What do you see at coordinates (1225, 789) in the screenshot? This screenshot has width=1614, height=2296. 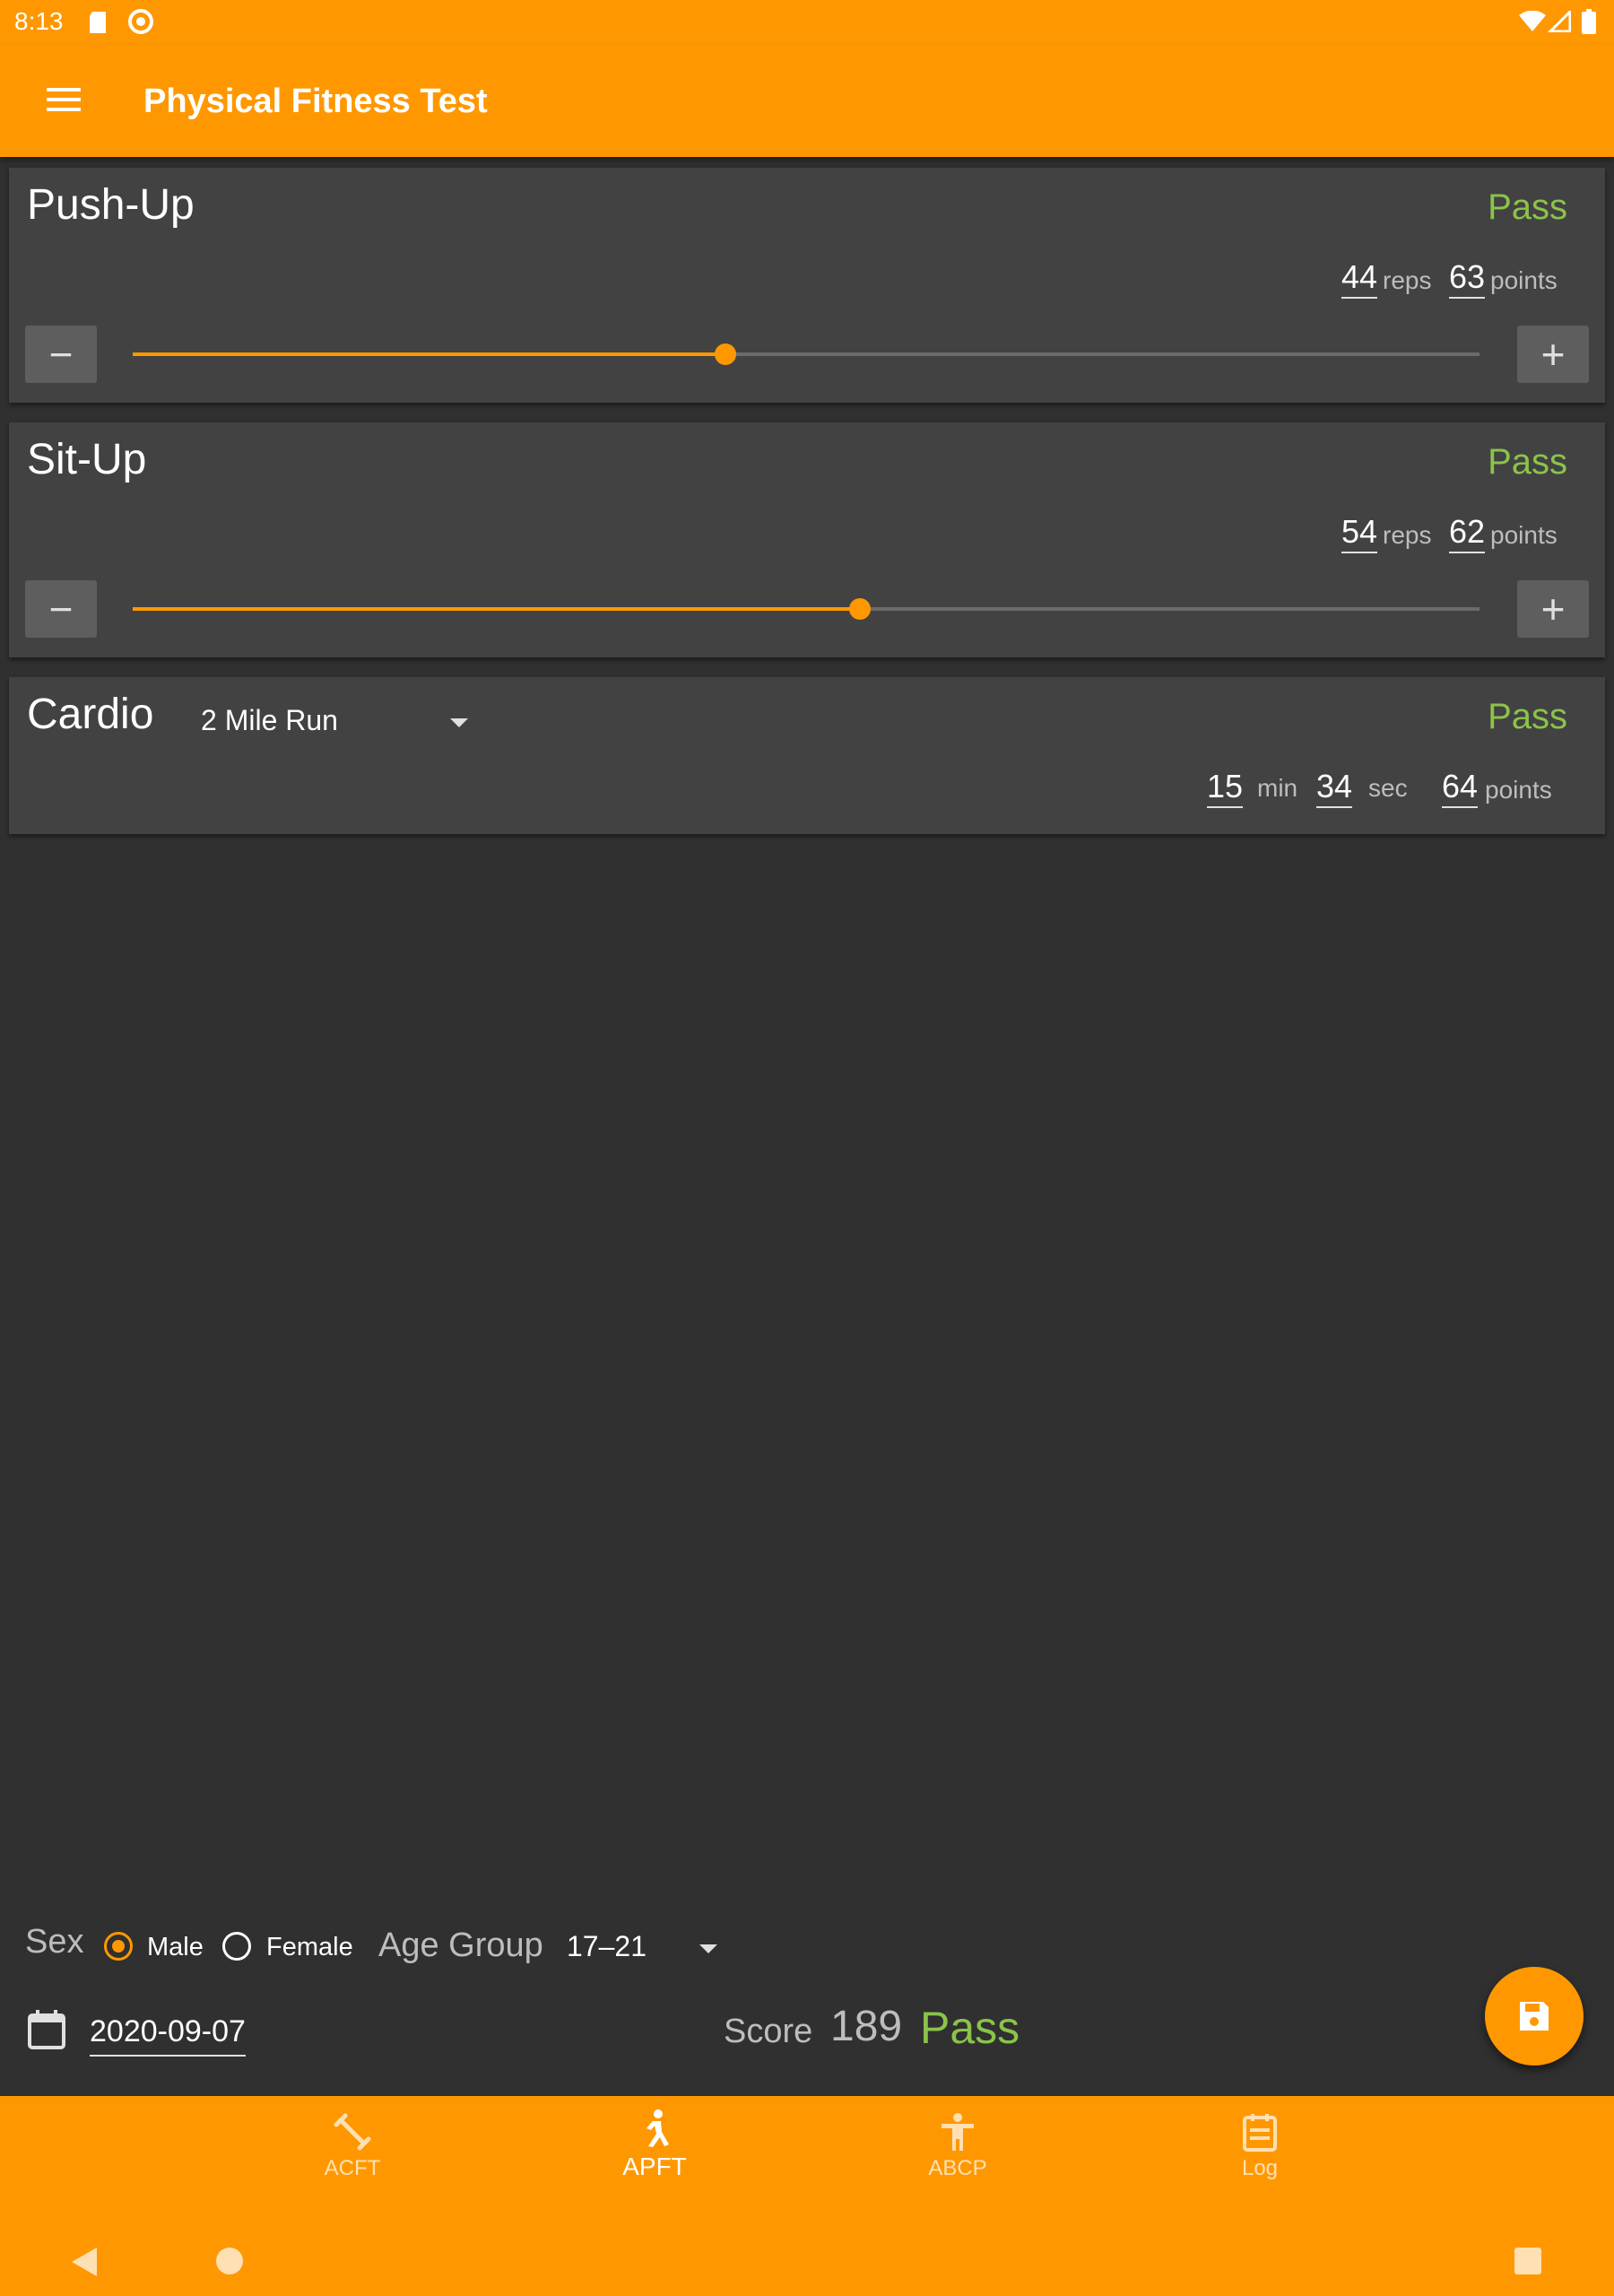 I see `cardio-minutes-input: 15` at bounding box center [1225, 789].